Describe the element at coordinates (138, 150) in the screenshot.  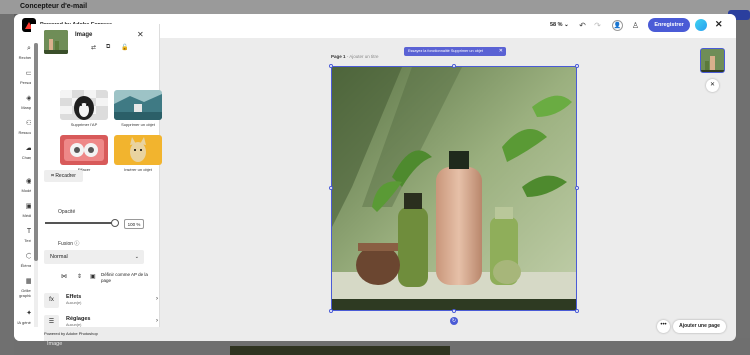
I see `insert-object-tile` at that location.